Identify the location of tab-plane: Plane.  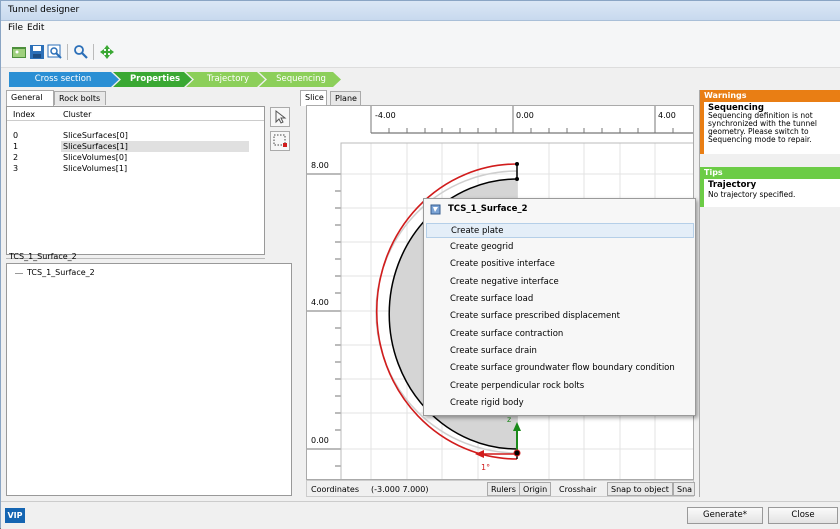
(345, 98).